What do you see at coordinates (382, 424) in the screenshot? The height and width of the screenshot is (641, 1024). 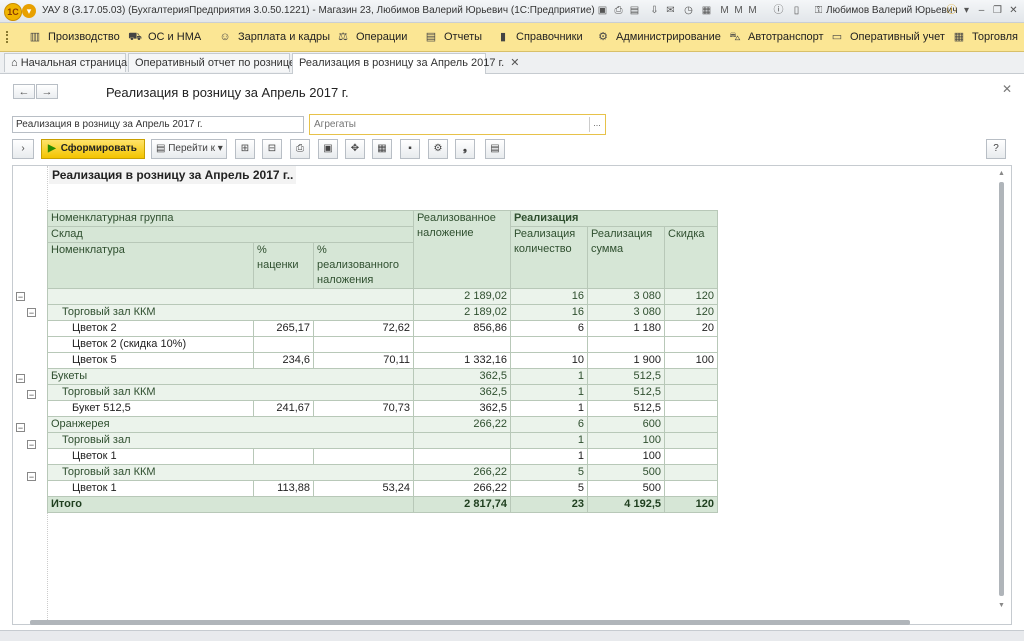 I see `table-row: Оранжерея 266,22 6 600` at bounding box center [382, 424].